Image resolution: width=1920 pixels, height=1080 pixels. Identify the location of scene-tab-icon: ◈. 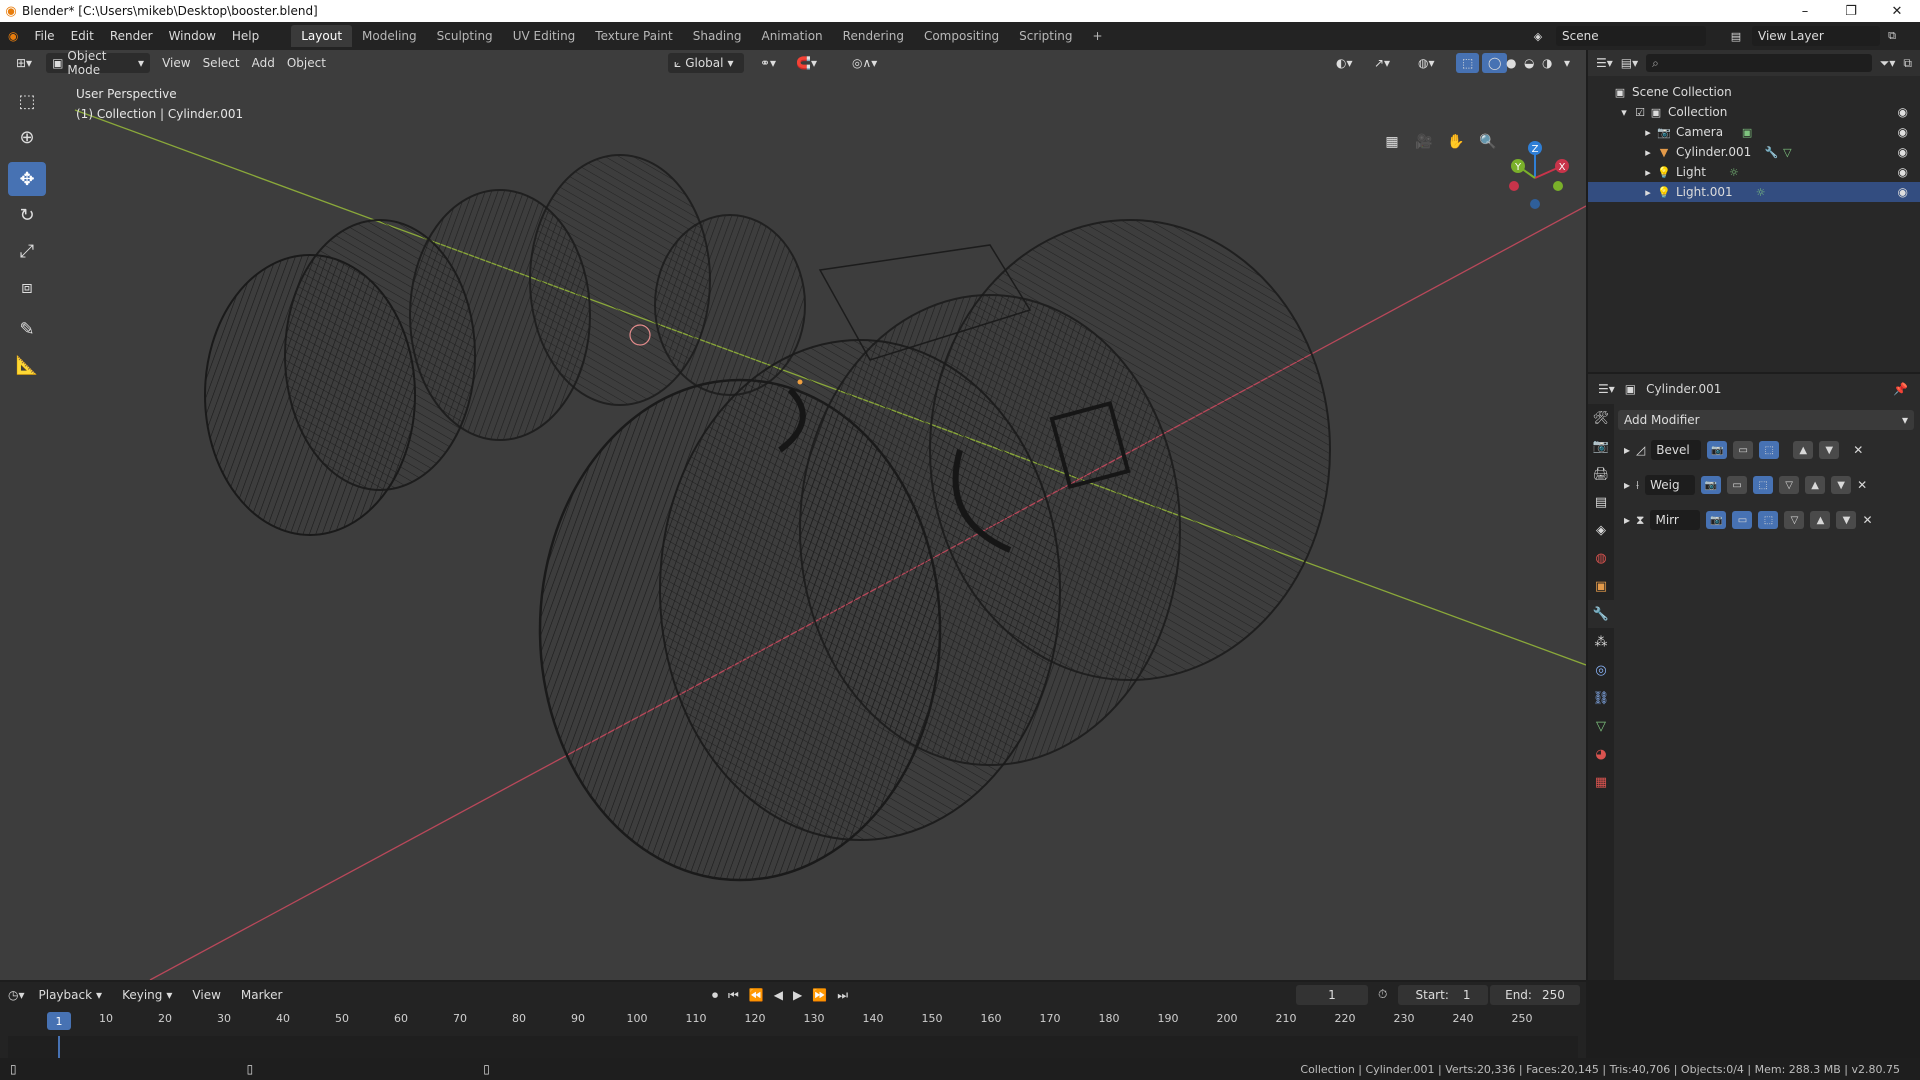
(1601, 530).